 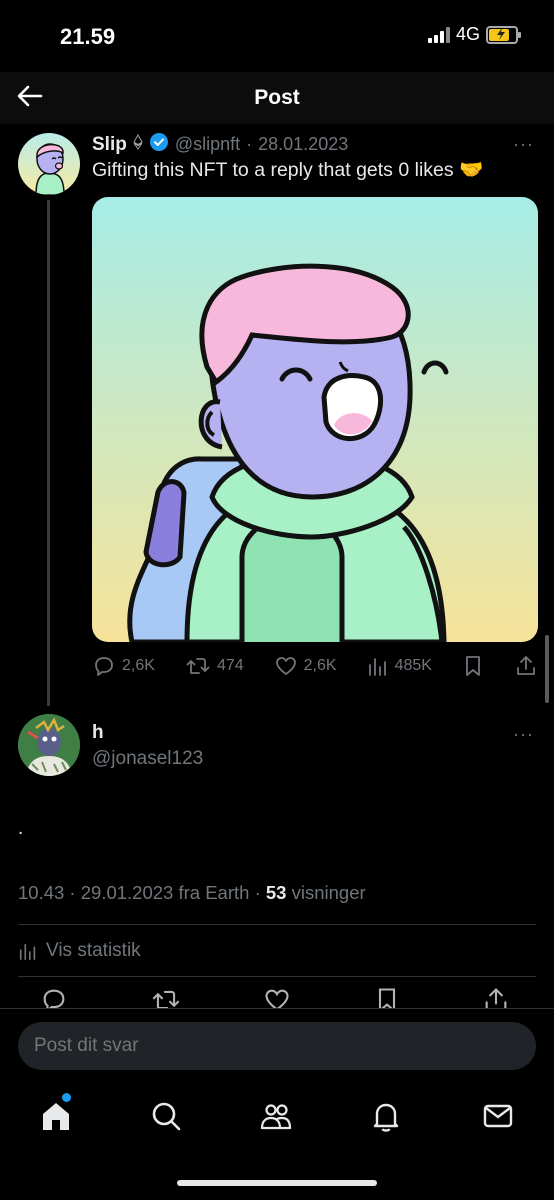 What do you see at coordinates (127, 892) in the screenshot?
I see `reply-date: 29.01.2023` at bounding box center [127, 892].